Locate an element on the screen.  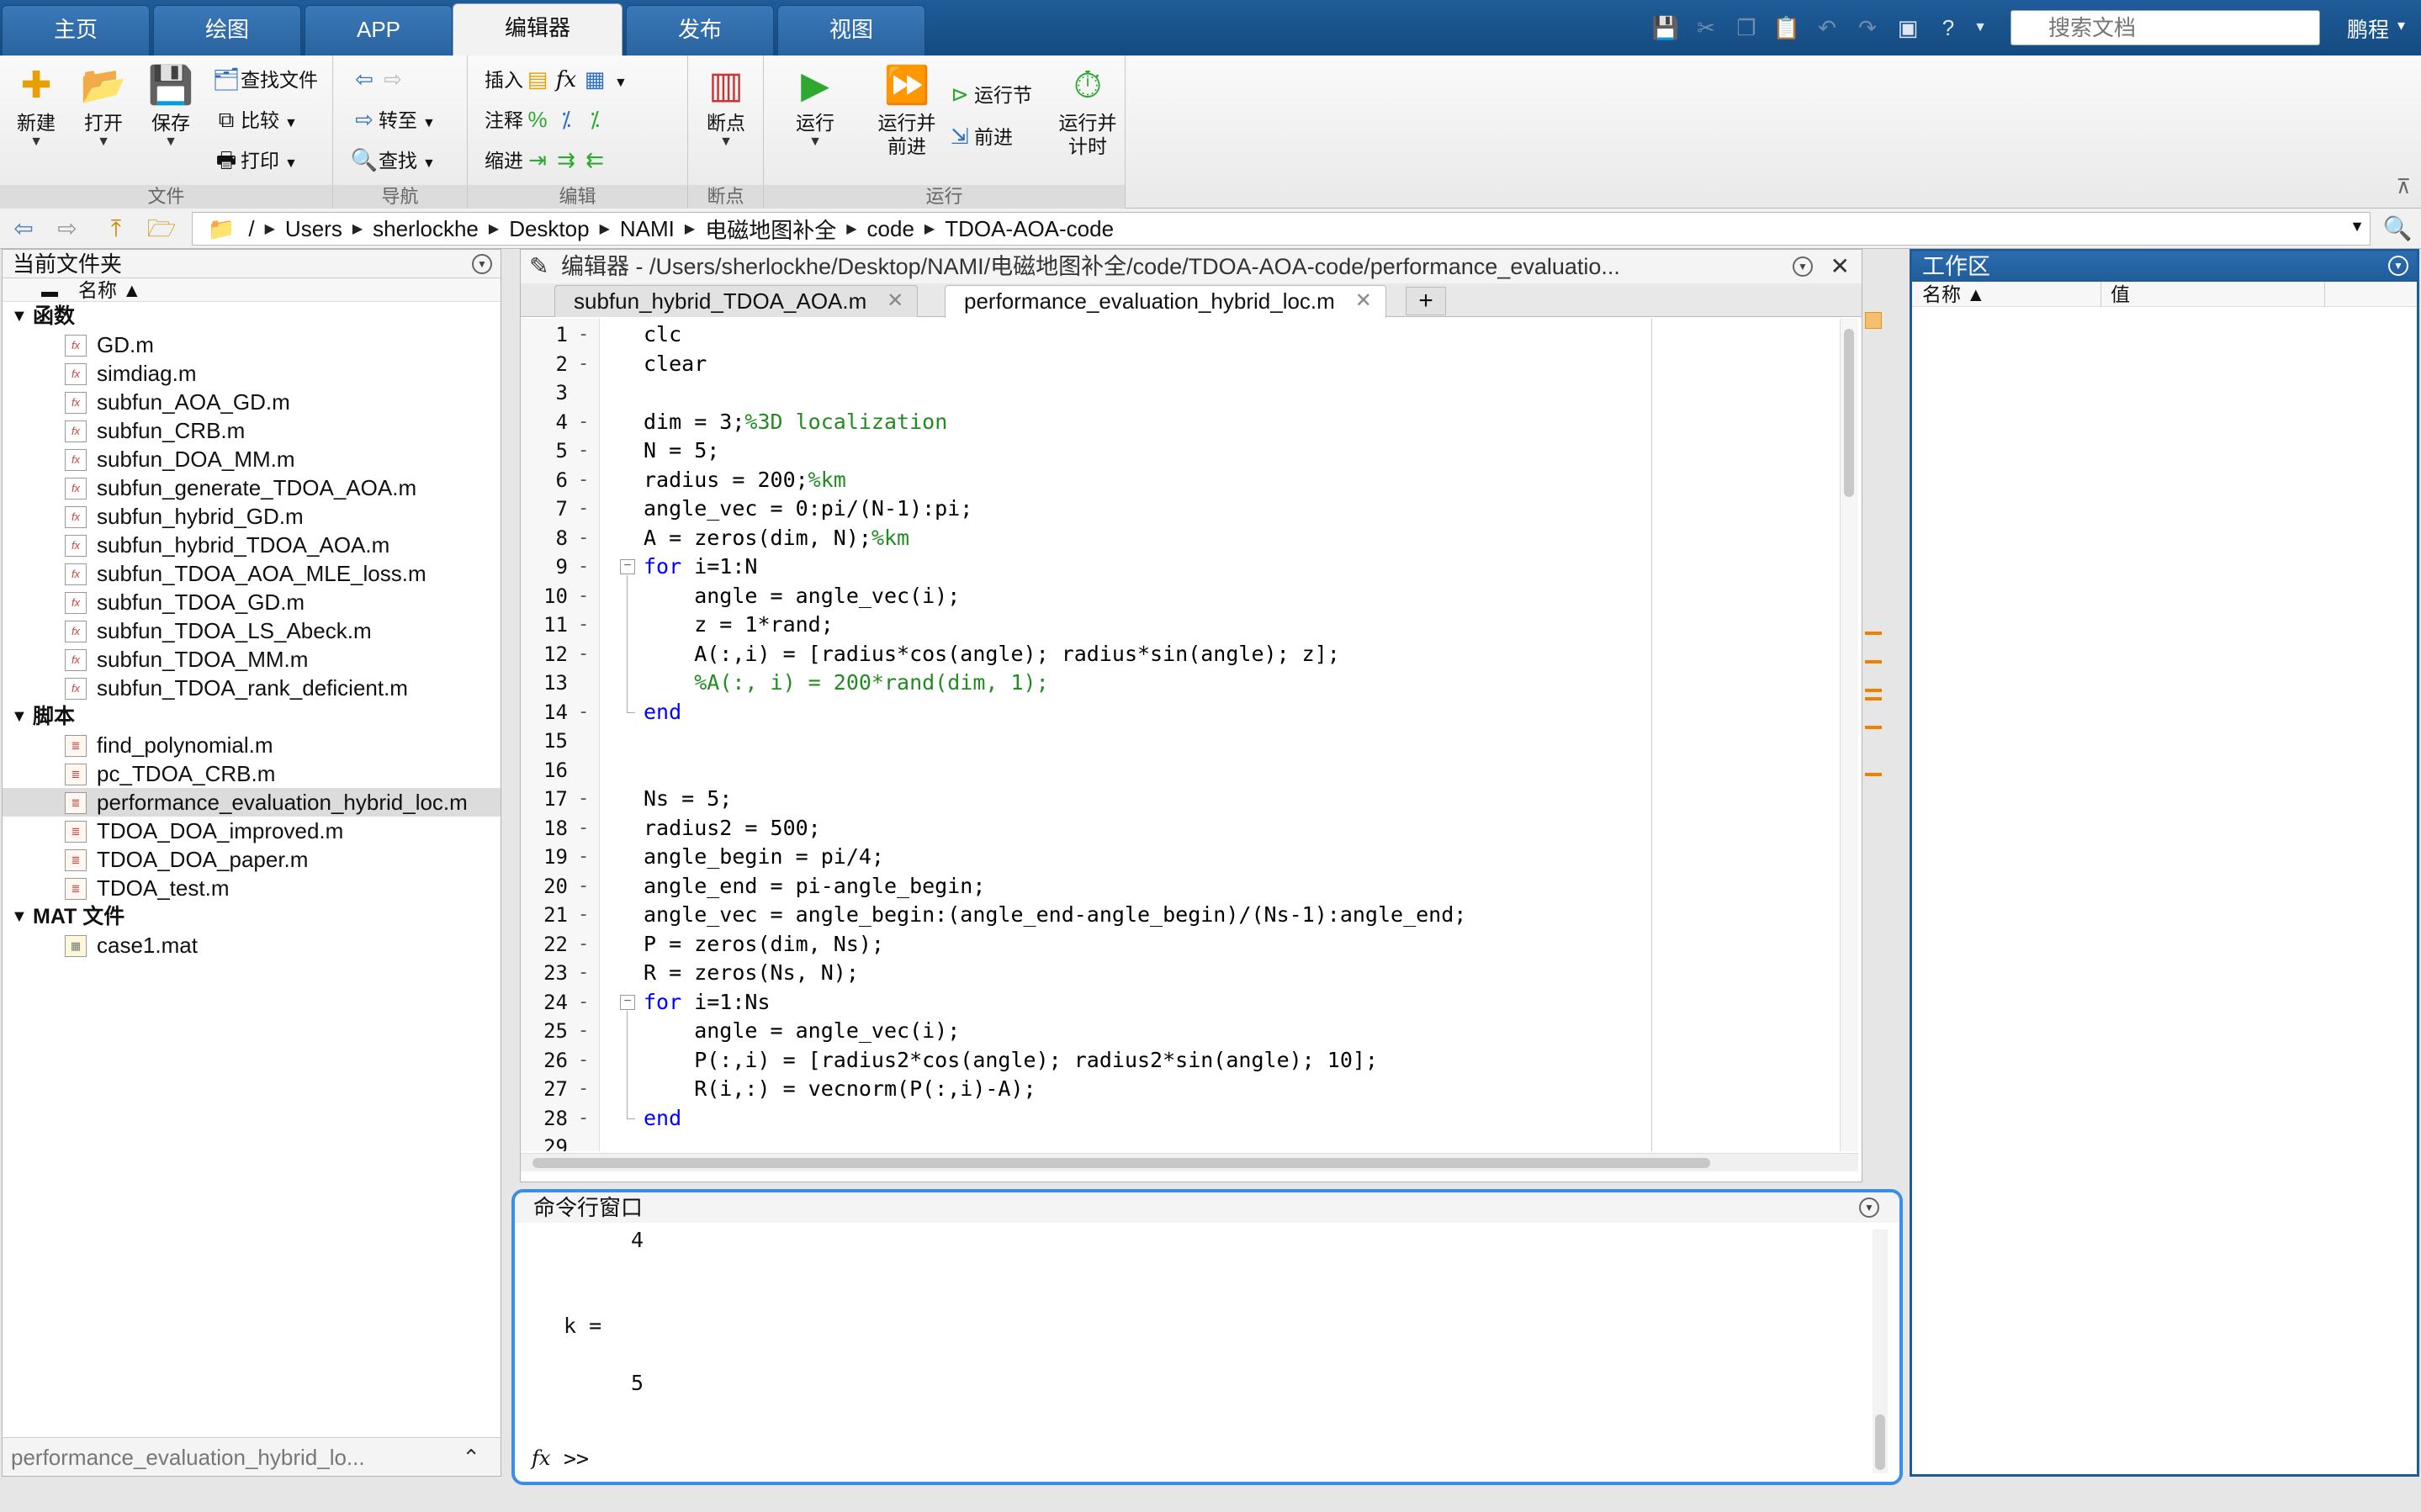
file-item: fx GD.m is located at coordinates (252, 344).